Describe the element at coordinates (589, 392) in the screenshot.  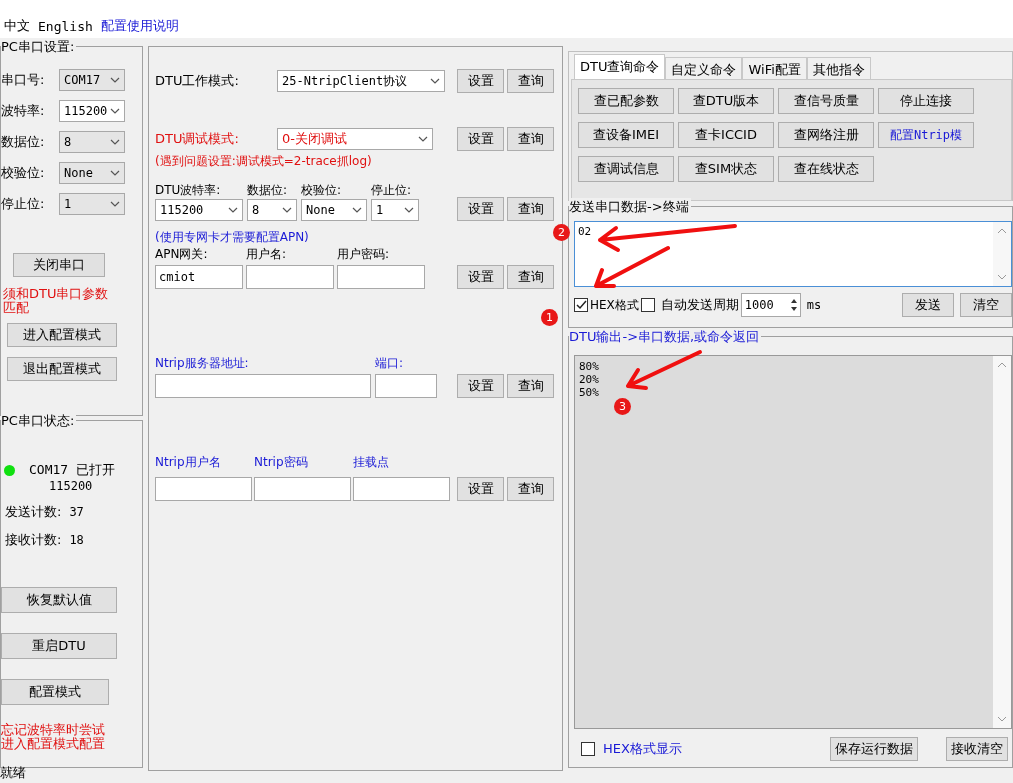
I see `output-line: 50%` at that location.